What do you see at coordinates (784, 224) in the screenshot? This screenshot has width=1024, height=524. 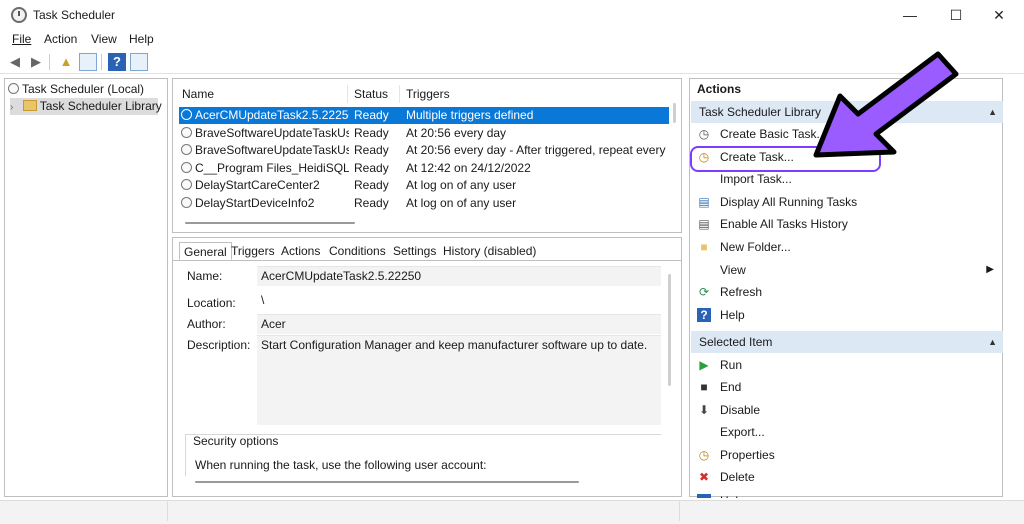 I see `action-label: Enable All Tasks History` at bounding box center [784, 224].